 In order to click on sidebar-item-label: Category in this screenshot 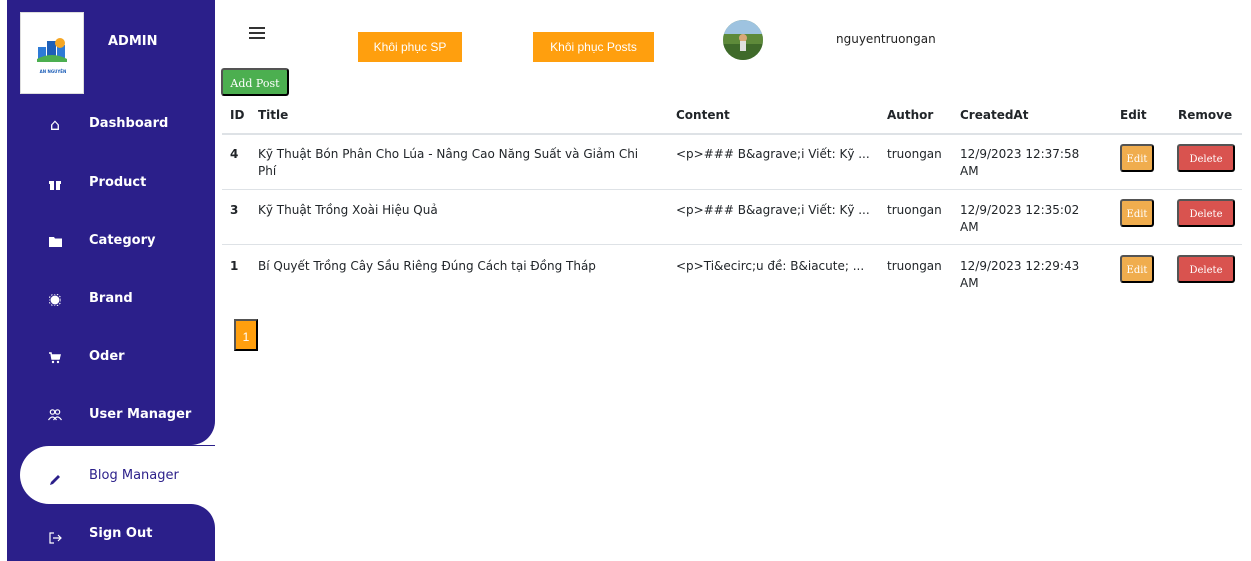, I will do `click(122, 240)`.